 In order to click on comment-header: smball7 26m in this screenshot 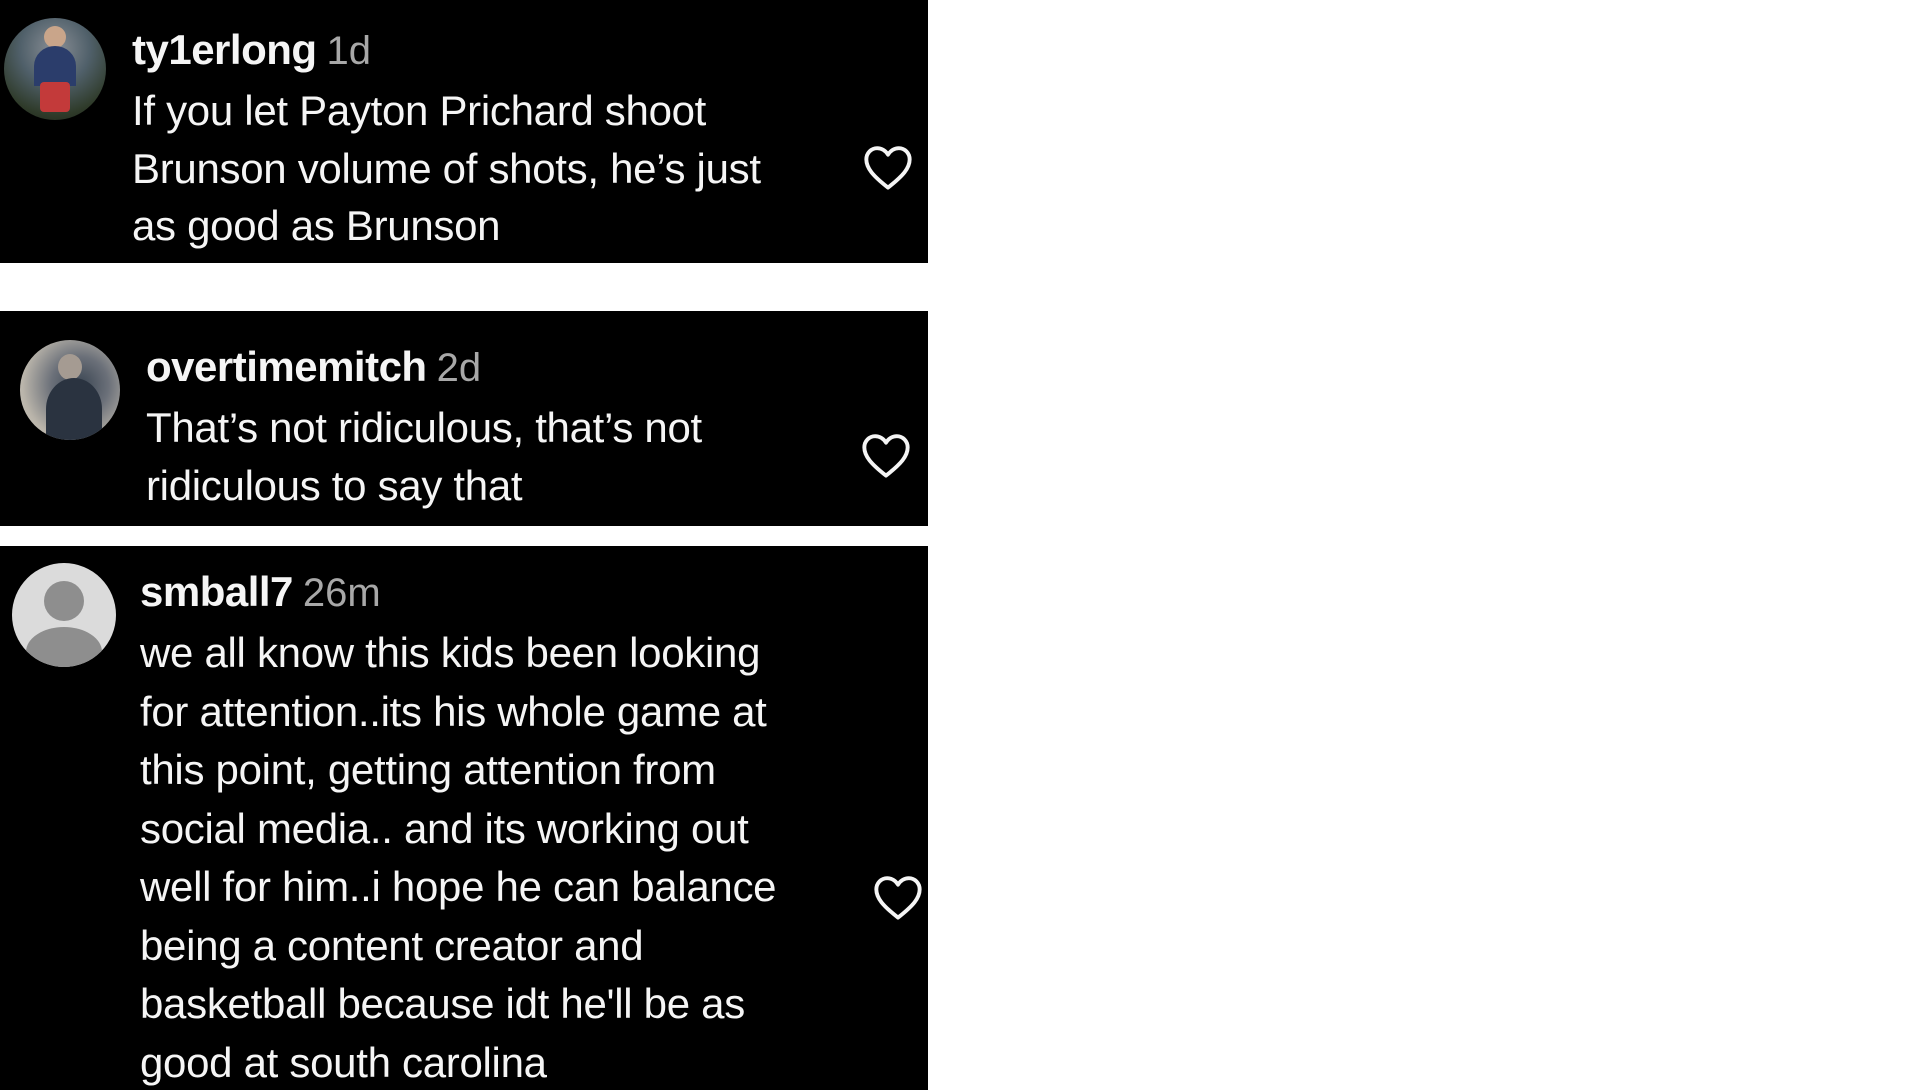, I will do `click(260, 592)`.